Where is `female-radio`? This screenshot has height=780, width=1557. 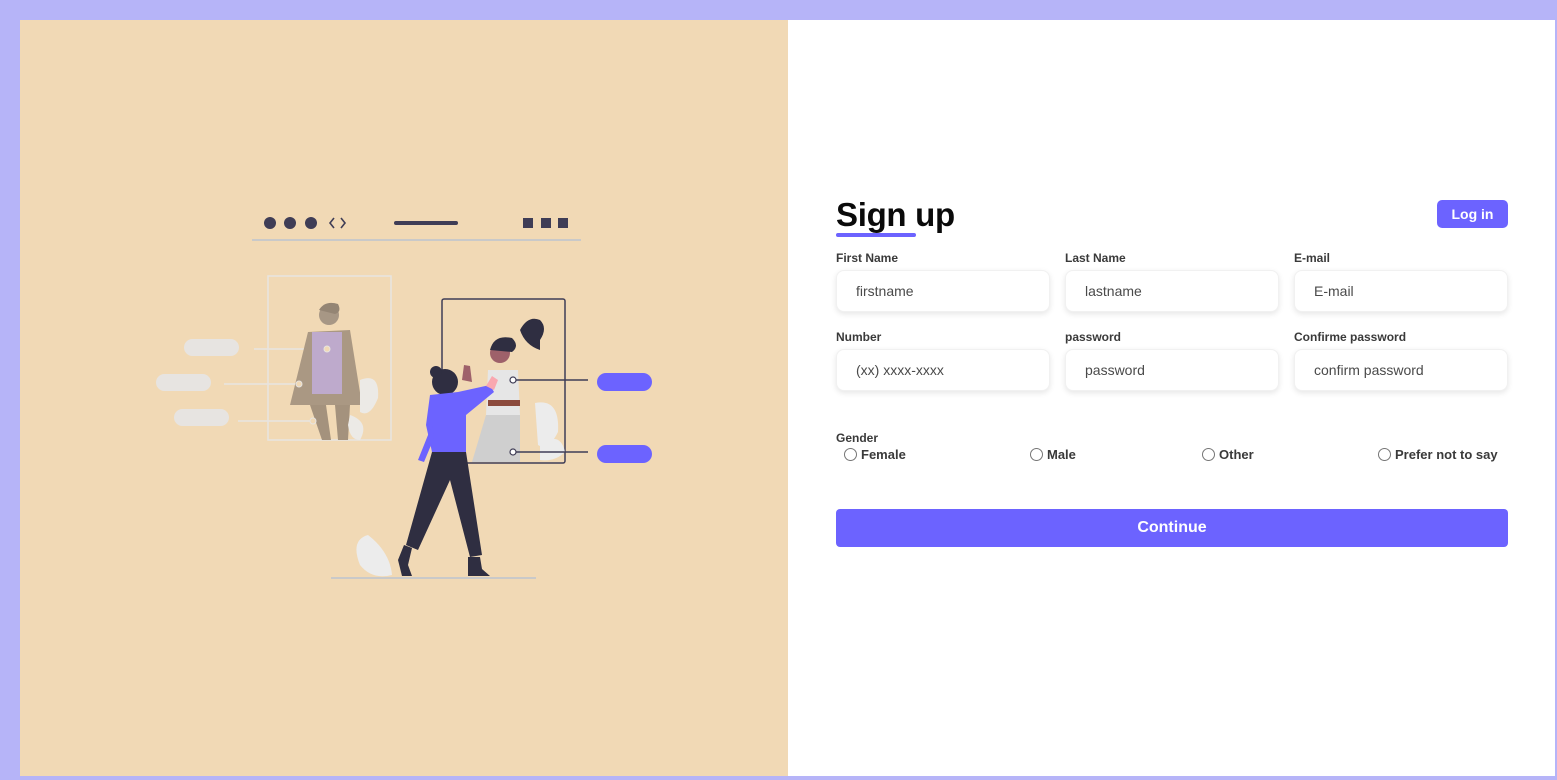
female-radio is located at coordinates (850, 454).